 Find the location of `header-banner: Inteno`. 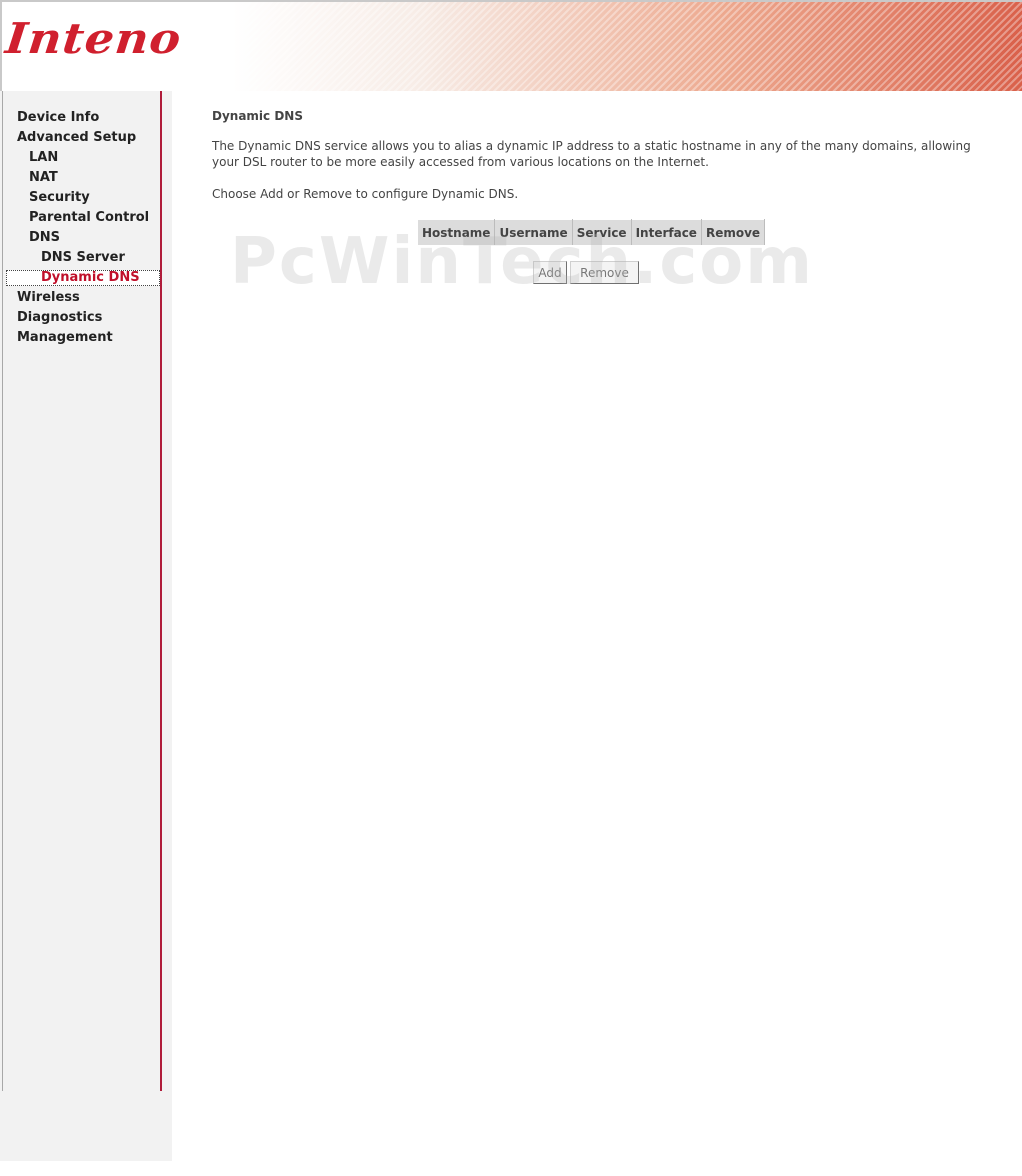

header-banner: Inteno is located at coordinates (511, 45).